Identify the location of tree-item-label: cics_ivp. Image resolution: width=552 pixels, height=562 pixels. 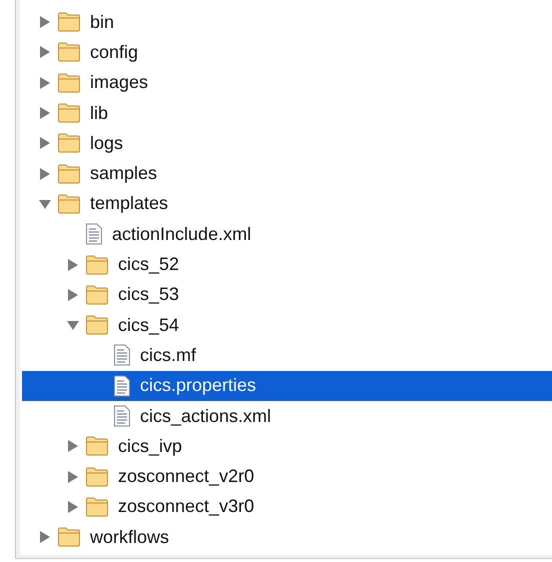
(150, 446).